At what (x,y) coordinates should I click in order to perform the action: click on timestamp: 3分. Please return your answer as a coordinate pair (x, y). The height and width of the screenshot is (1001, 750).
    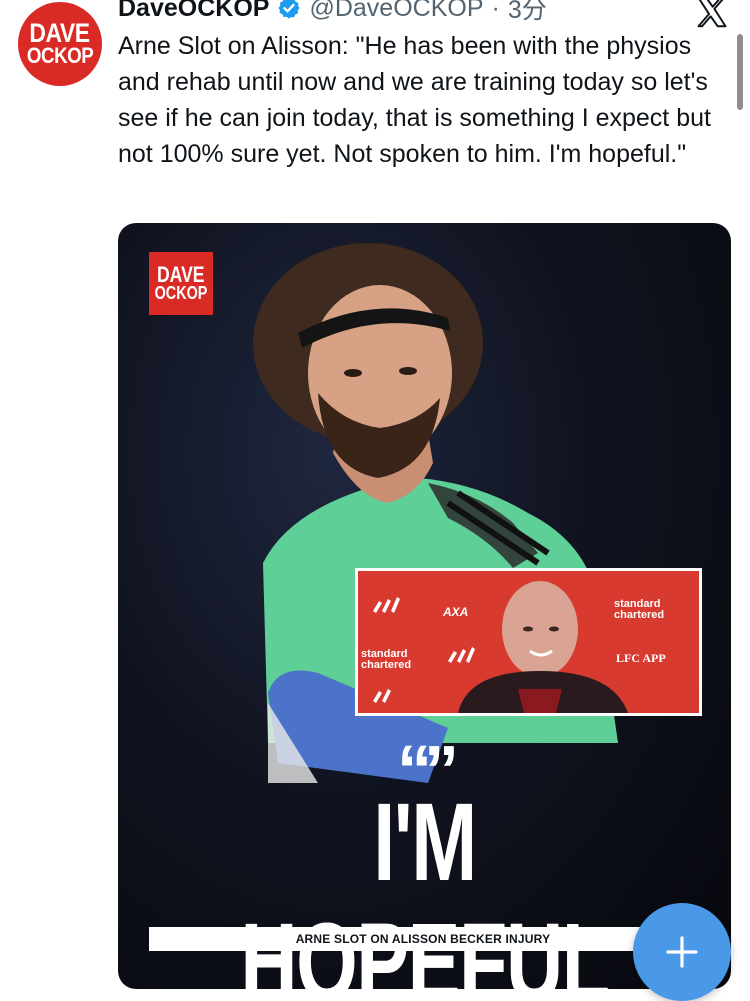
    Looking at the image, I should click on (527, 13).